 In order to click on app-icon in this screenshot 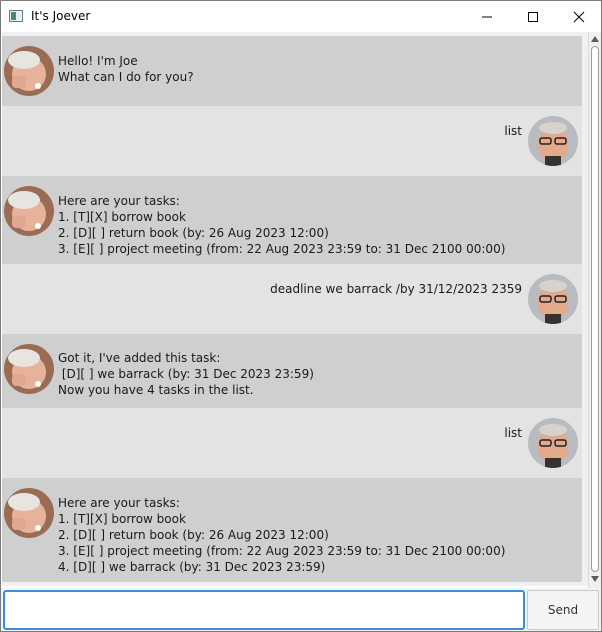, I will do `click(16, 16)`.